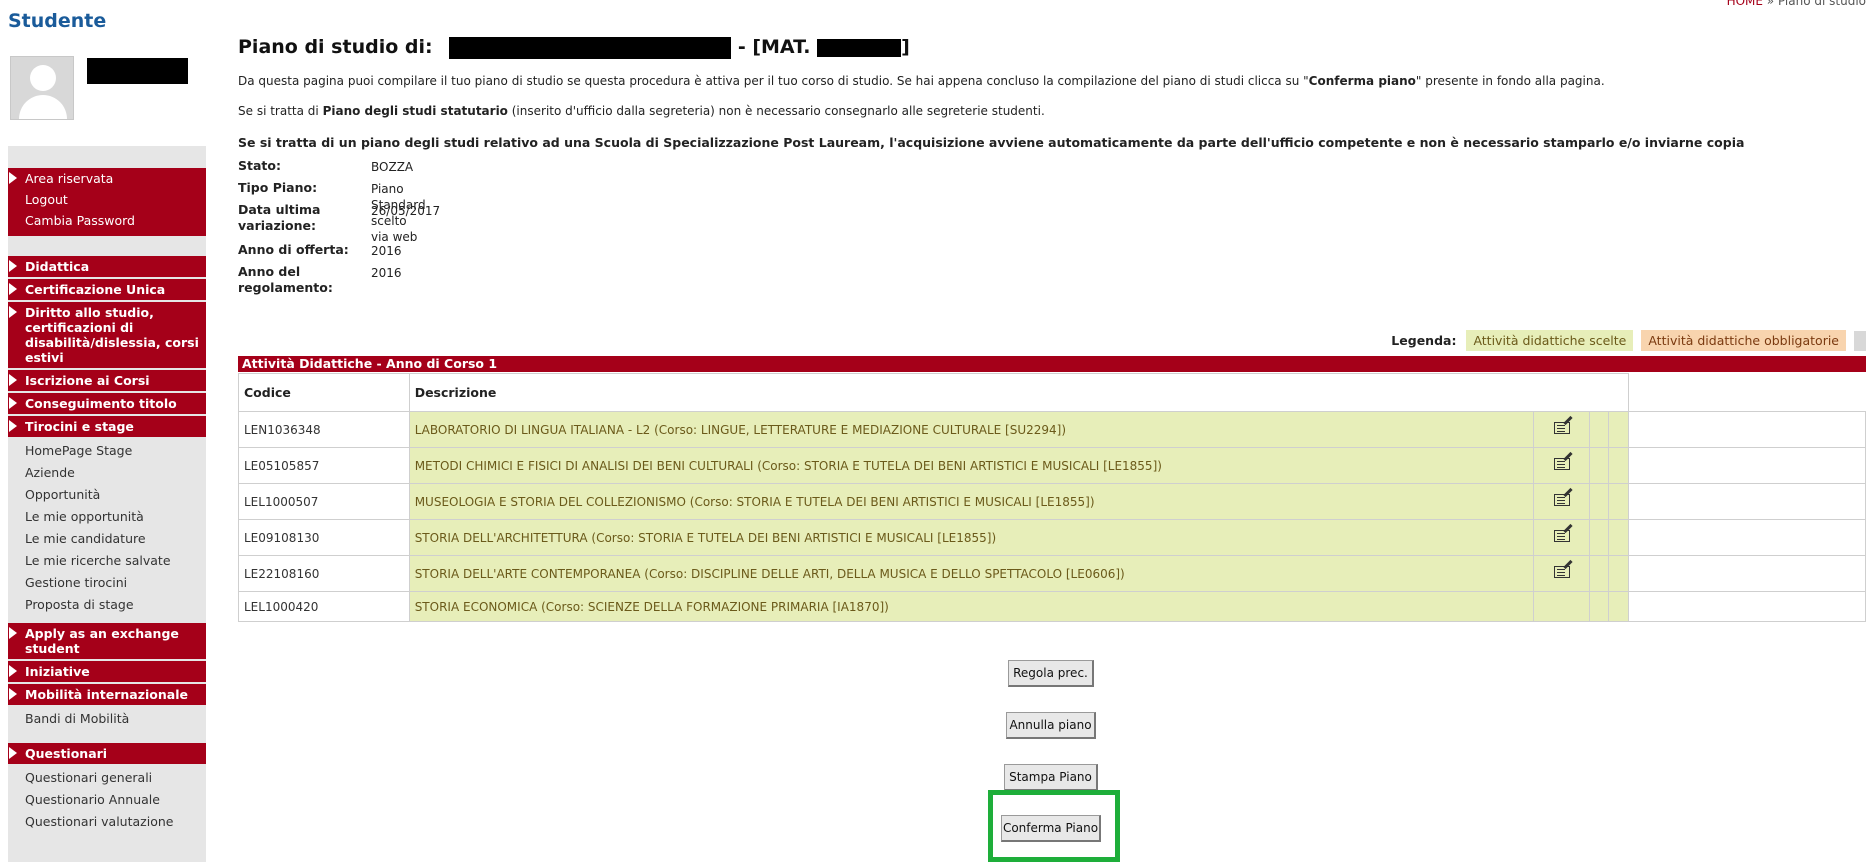 The image size is (1866, 862). What do you see at coordinates (293, 249) in the screenshot?
I see `label-anno-offerta: Anno di offerta:` at bounding box center [293, 249].